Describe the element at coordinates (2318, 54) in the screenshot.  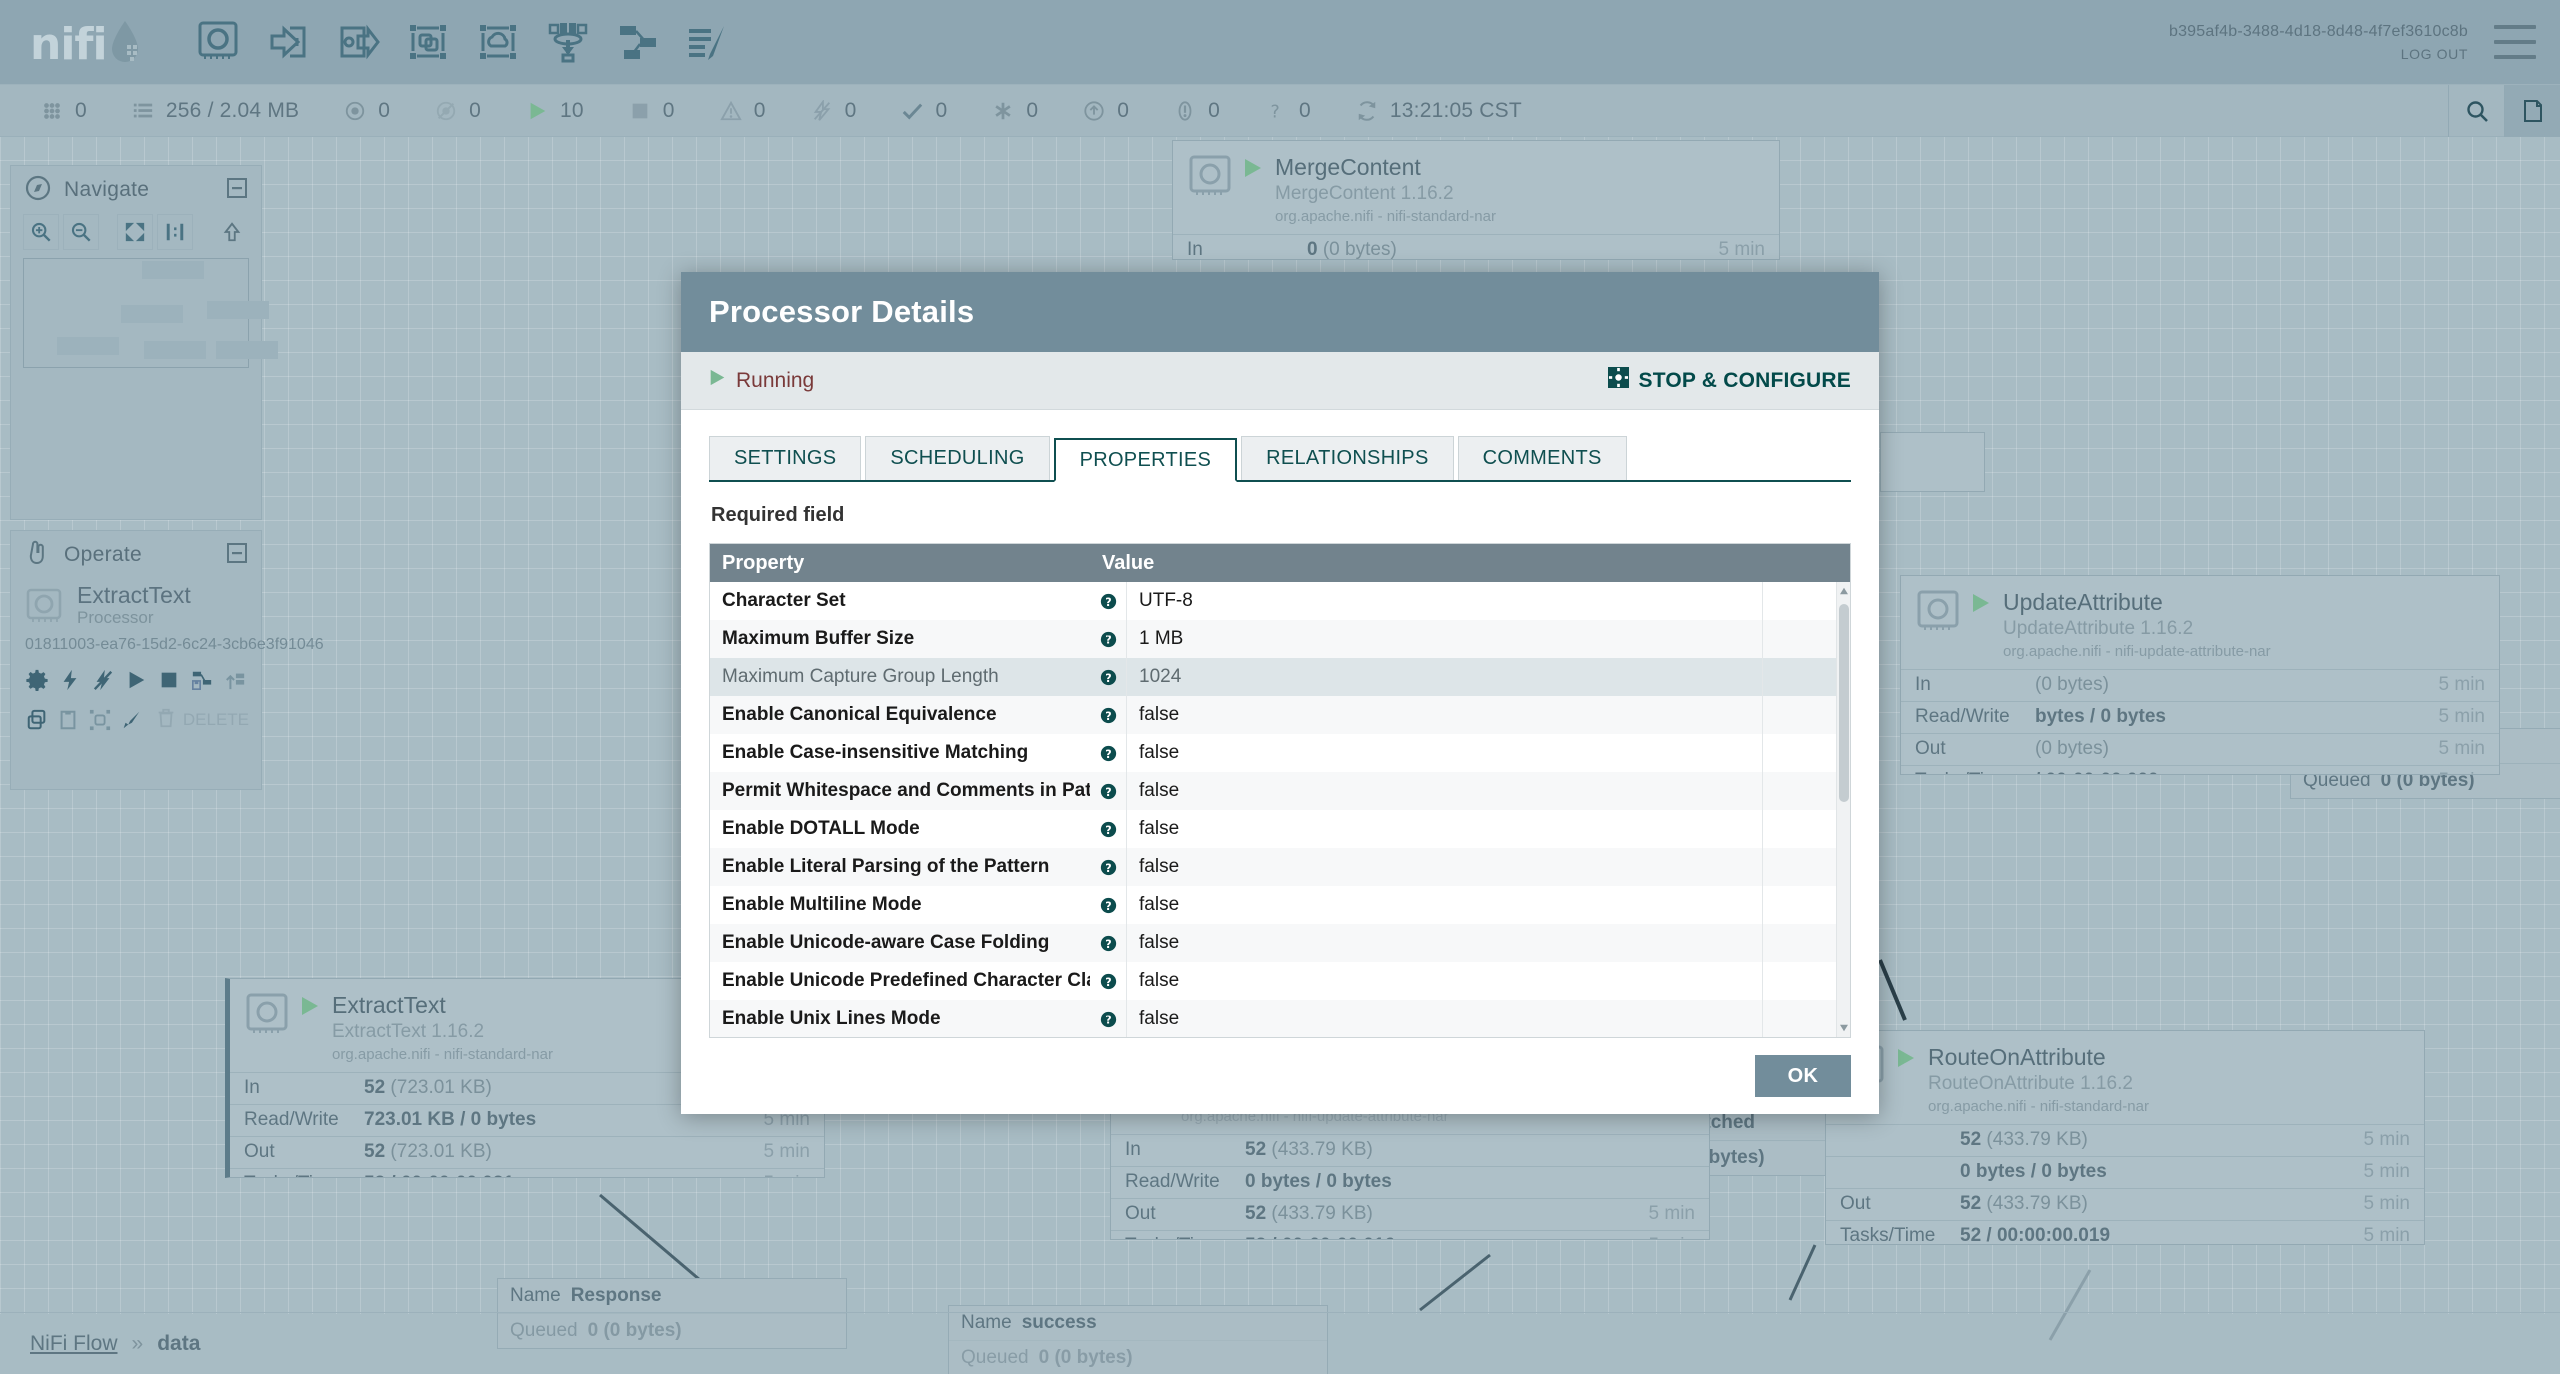
I see `logout-link: LOG OUT` at that location.